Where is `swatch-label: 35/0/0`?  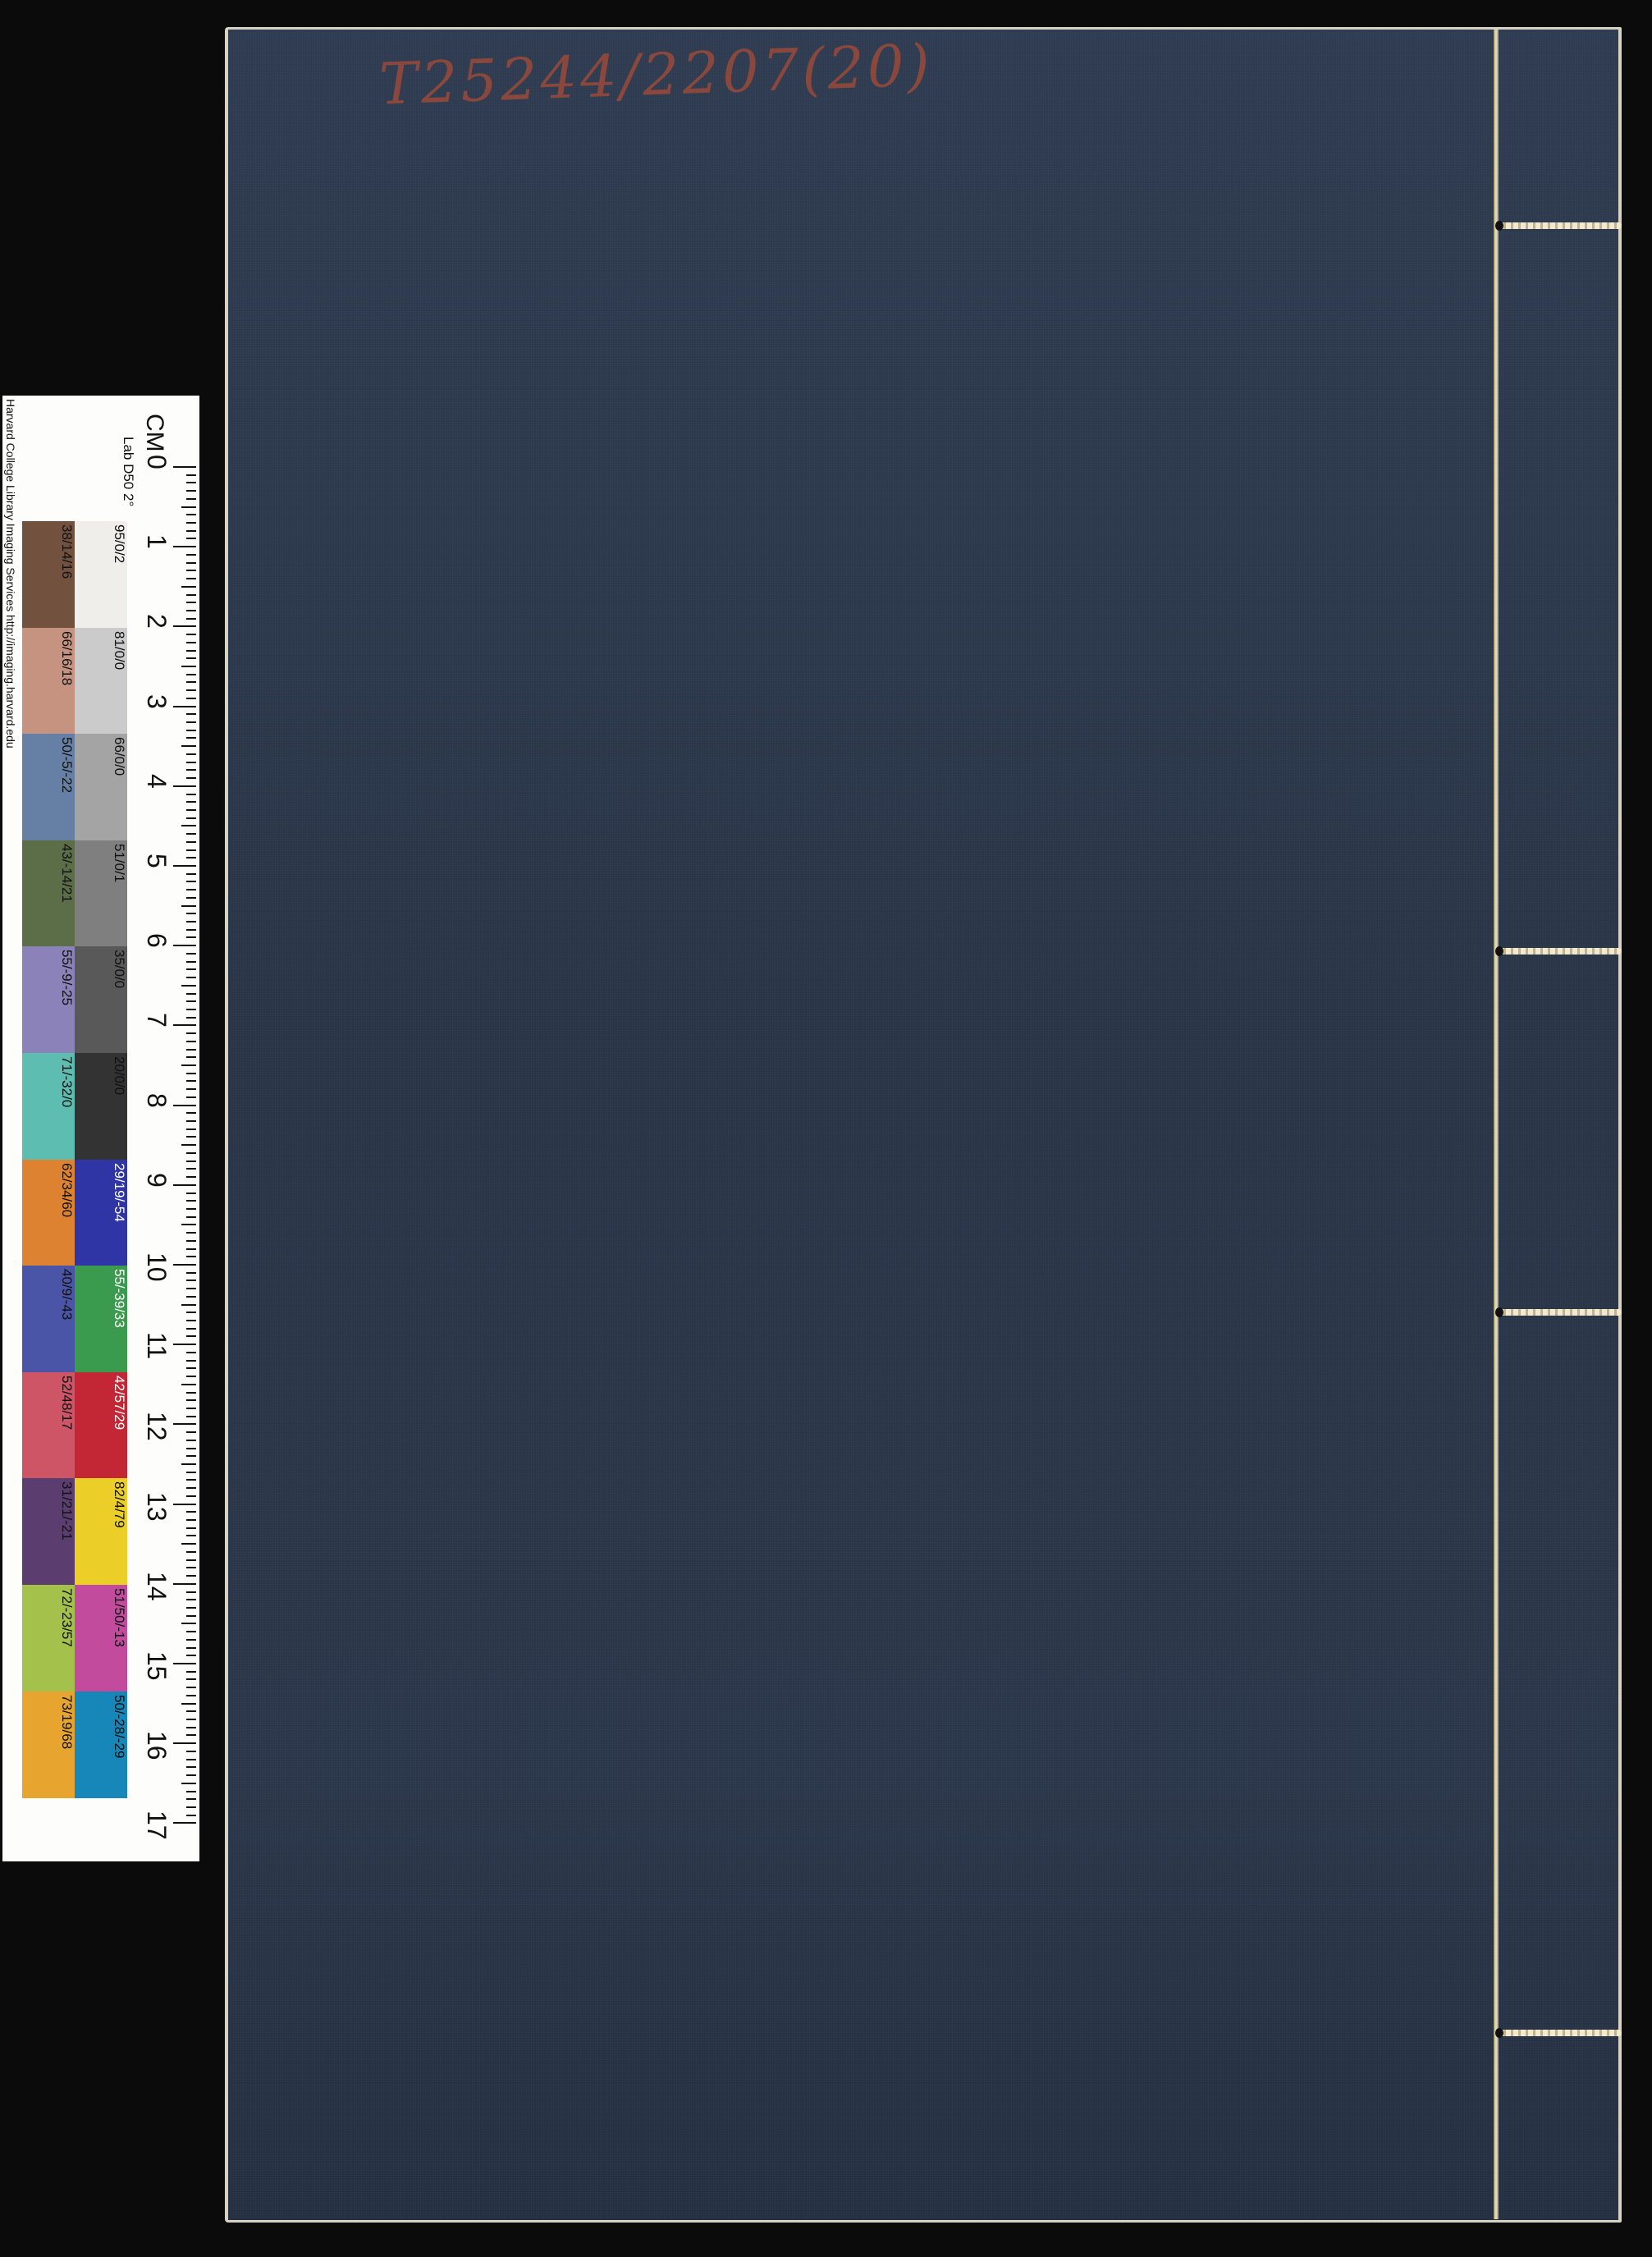
swatch-label: 35/0/0 is located at coordinates (119, 969).